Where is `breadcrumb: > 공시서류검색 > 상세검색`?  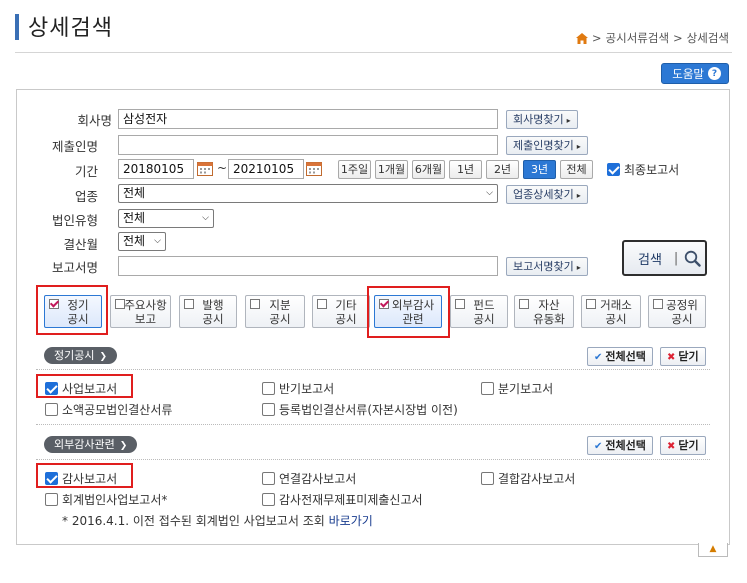 breadcrumb: > 공시서류검색 > 상세검색 is located at coordinates (652, 38).